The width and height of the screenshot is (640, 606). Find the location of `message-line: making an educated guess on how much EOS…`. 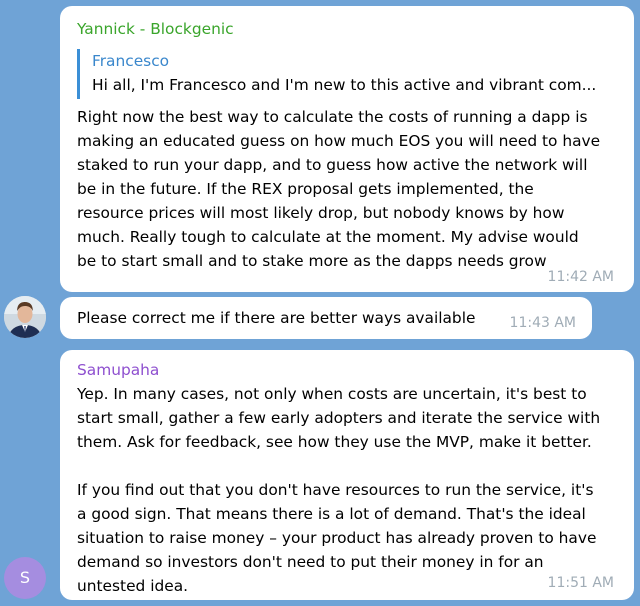

message-line: making an educated guess on how much EOS… is located at coordinates (339, 141).